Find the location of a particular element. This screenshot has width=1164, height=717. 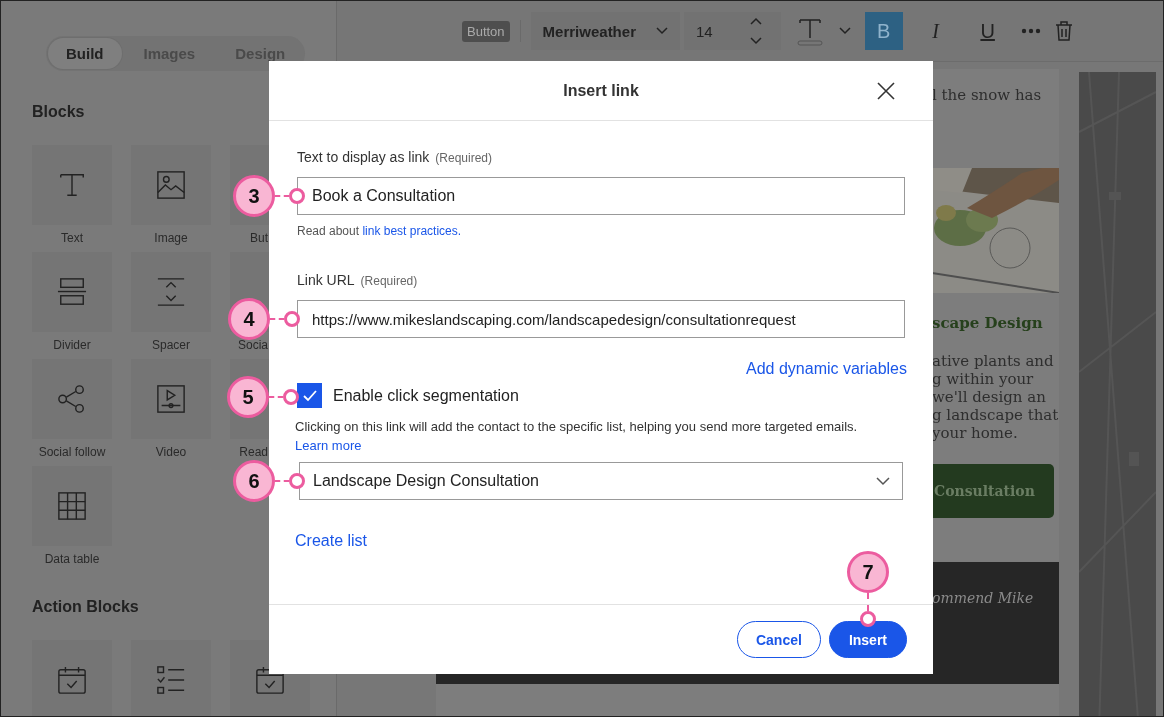

image-icon is located at coordinates (171, 185).